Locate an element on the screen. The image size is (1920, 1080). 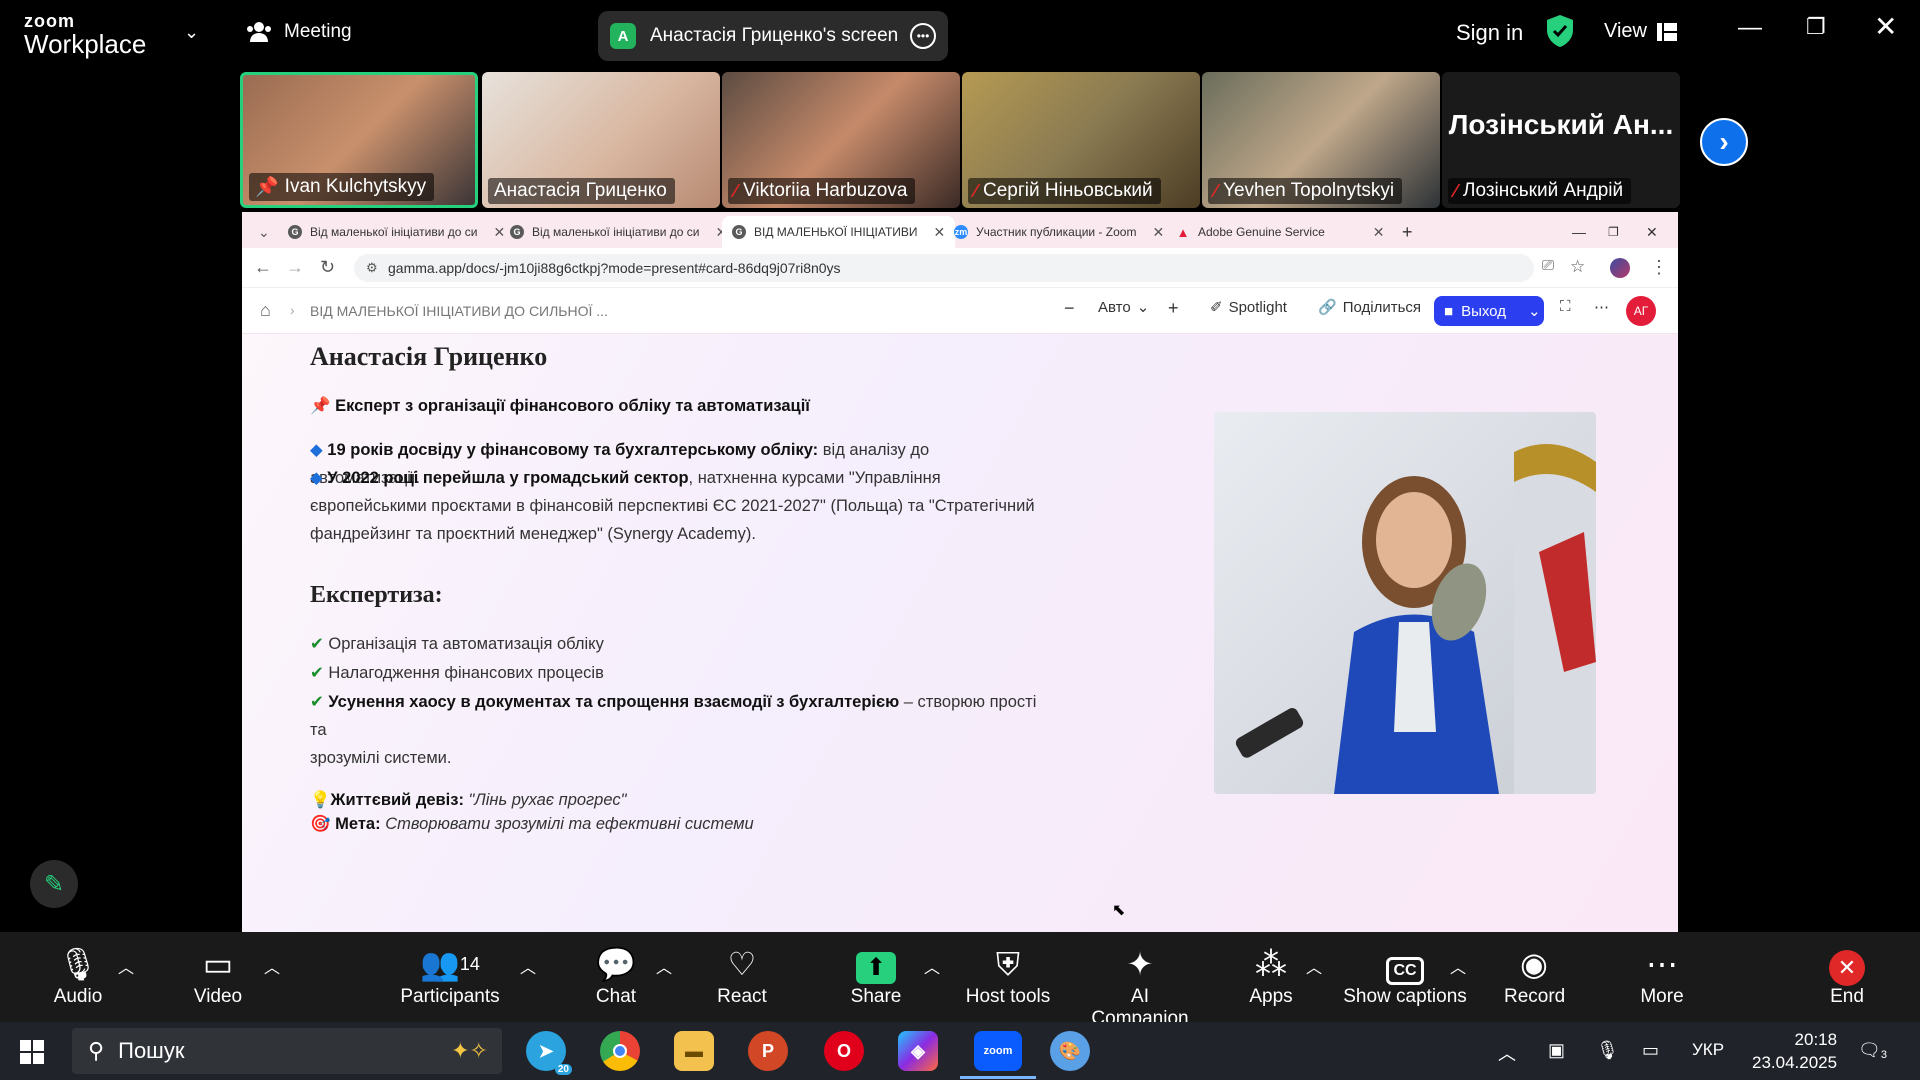
chat-button: 💬 Chat is located at coordinates (616, 975).